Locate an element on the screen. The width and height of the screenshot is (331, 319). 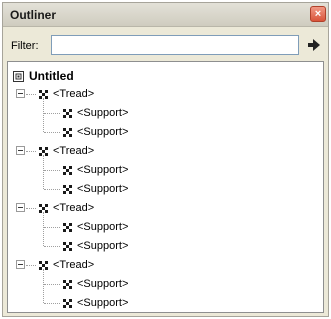
tree-root-label: Untitled is located at coordinates (51, 76).